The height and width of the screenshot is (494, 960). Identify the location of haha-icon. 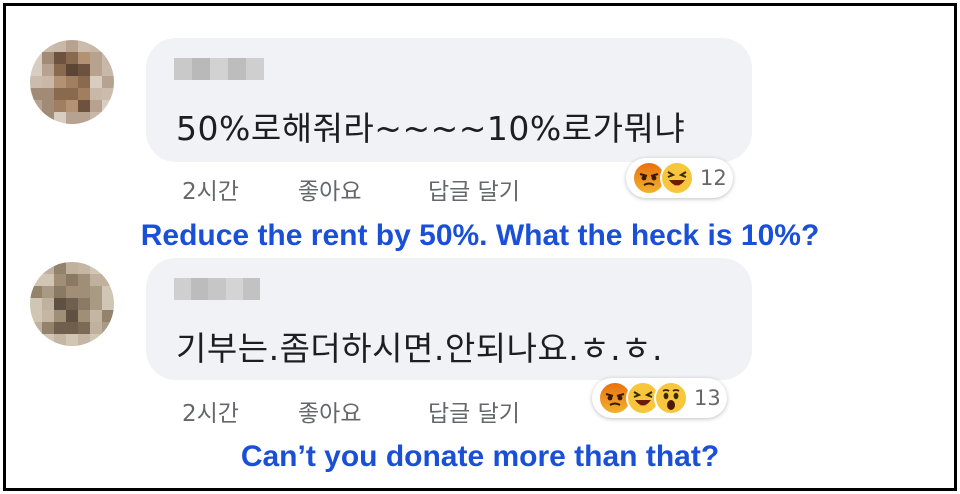
(677, 178).